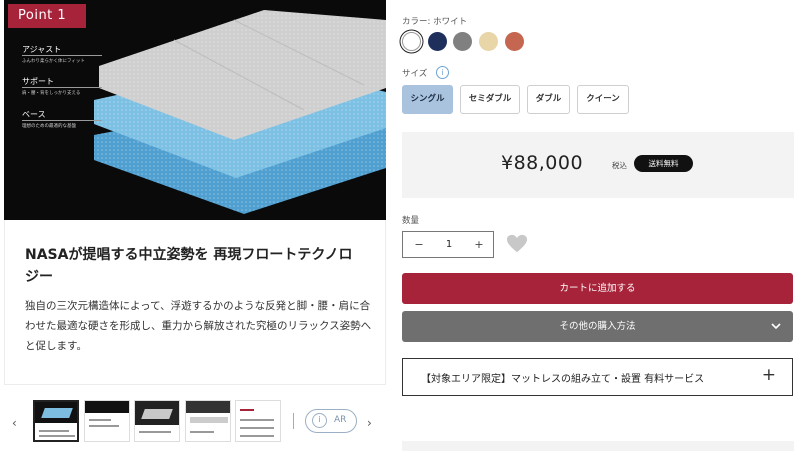 This screenshot has height=451, width=800. I want to click on plus-icon: +, so click(768, 375).